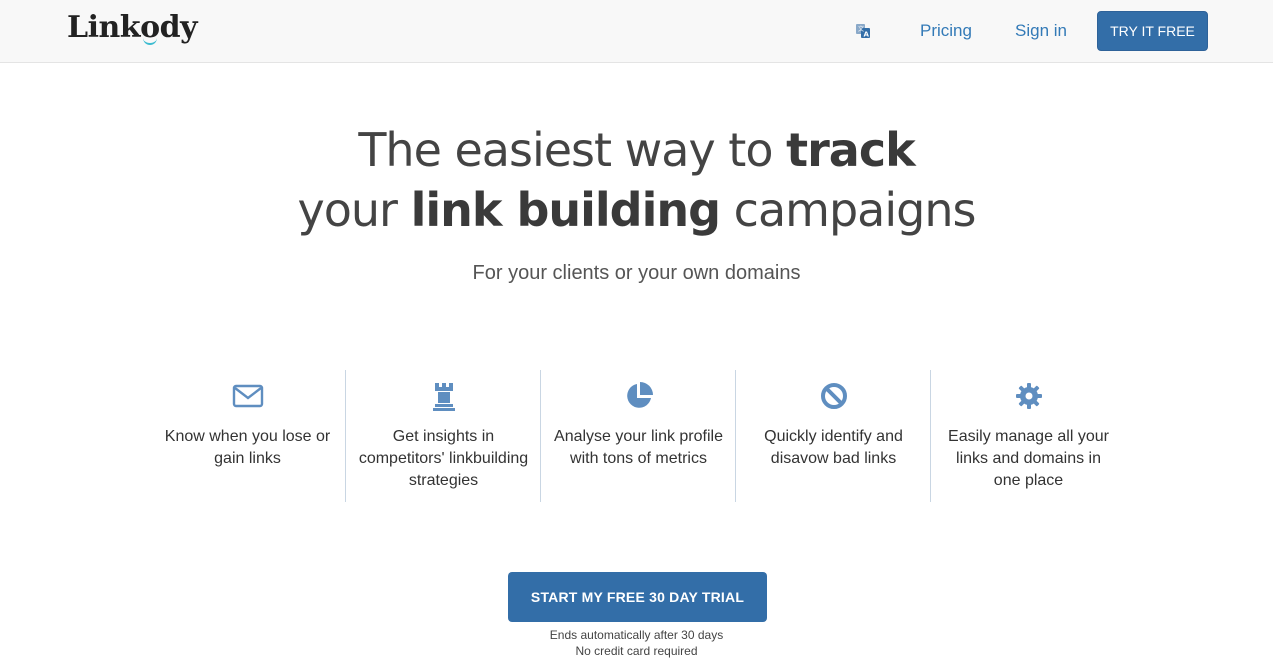 The height and width of the screenshot is (667, 1273). Describe the element at coordinates (863, 31) in the screenshot. I see `translate-icon: 文 A` at that location.